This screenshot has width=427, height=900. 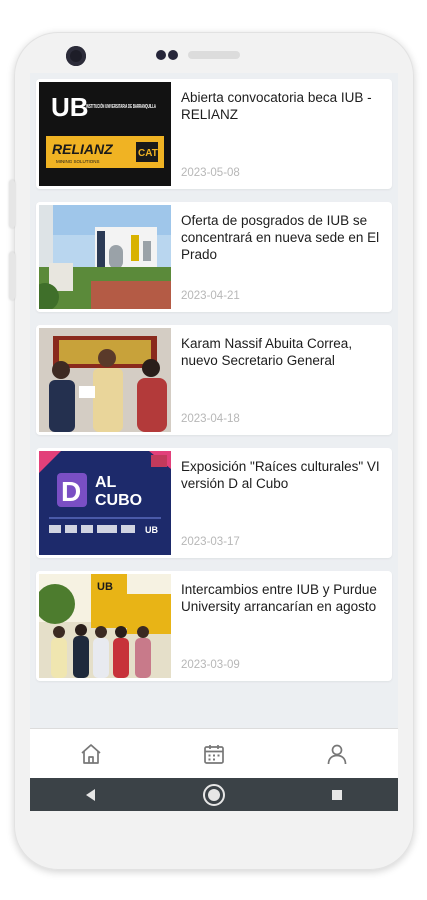 I want to click on bottom-navigation, so click(x=214, y=753).